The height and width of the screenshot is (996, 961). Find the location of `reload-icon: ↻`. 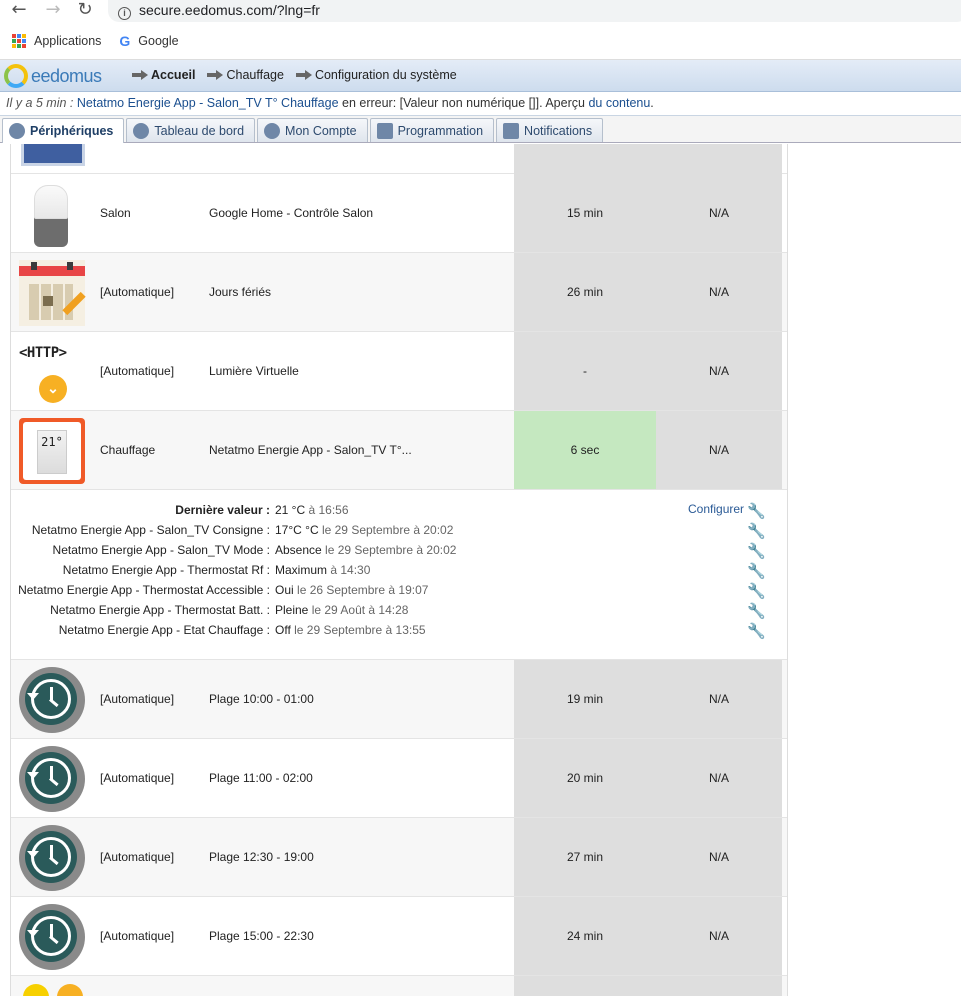

reload-icon: ↻ is located at coordinates (85, 11).